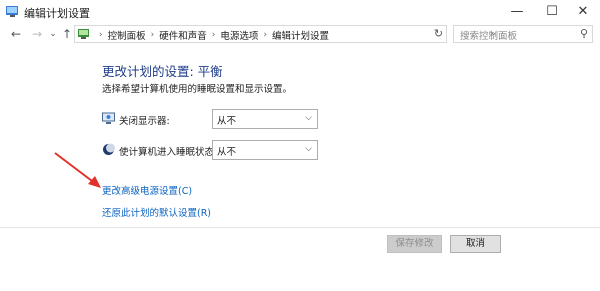 Image resolution: width=600 pixels, height=291 pixels. I want to click on breadcrumb-item: 硬件和声音, so click(183, 35).